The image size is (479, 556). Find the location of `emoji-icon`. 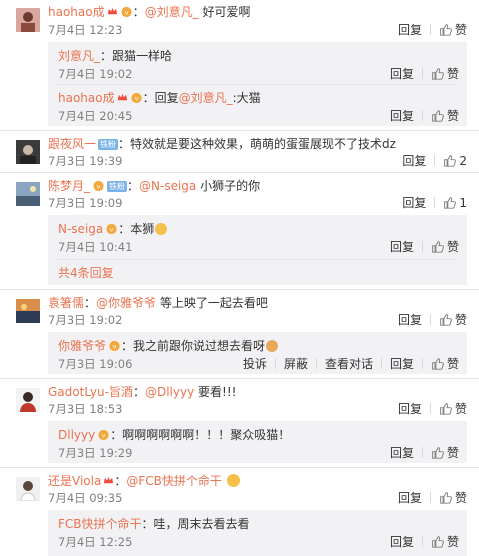

emoji-icon is located at coordinates (233, 480).